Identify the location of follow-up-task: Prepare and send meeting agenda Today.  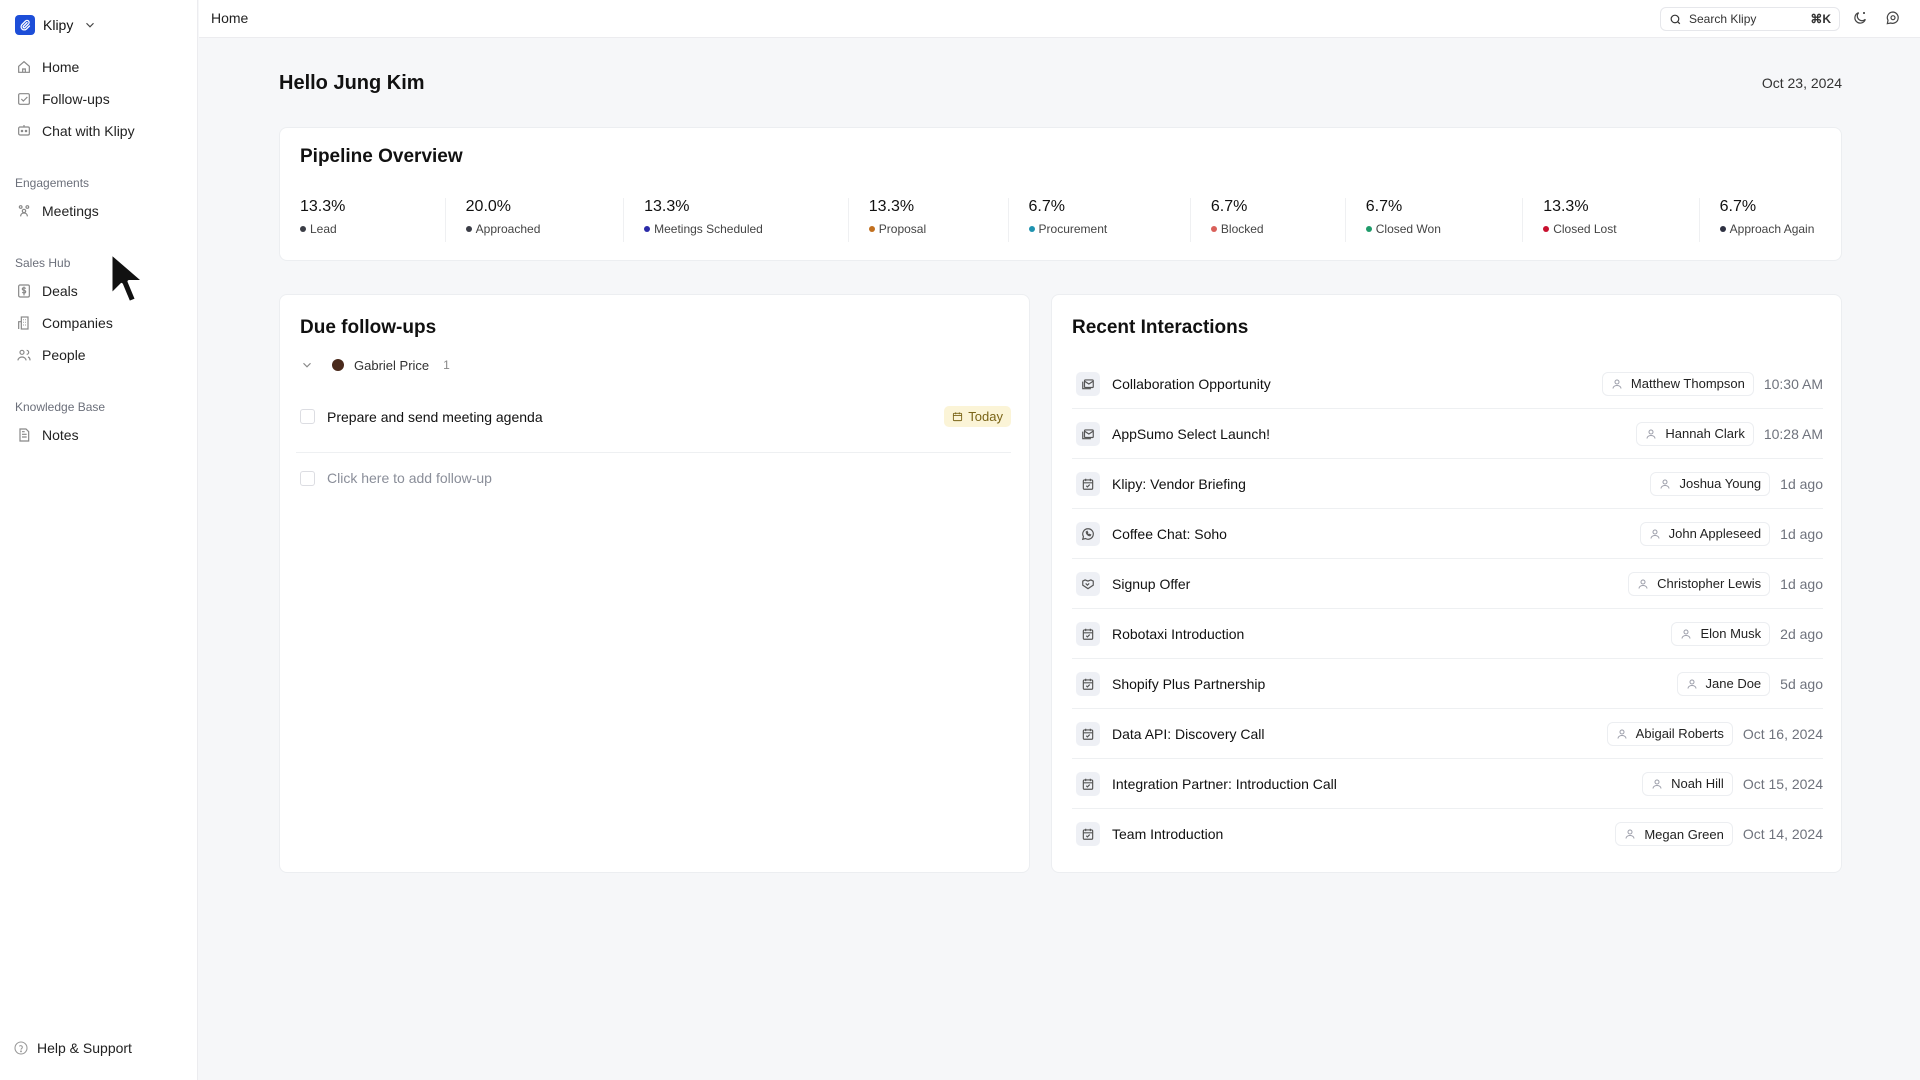
(655, 416).